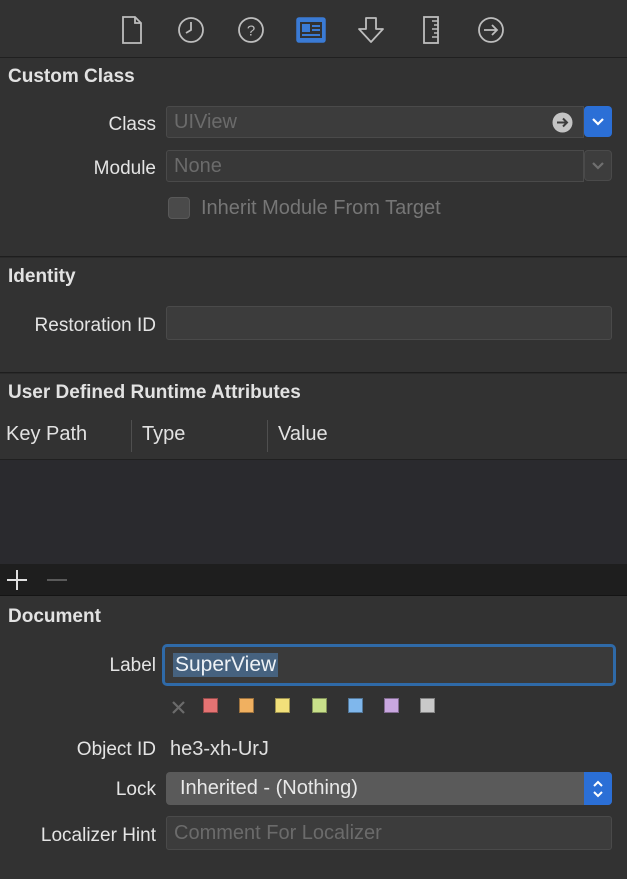 The height and width of the screenshot is (879, 627). I want to click on custom-class-title: Custom Class, so click(71, 76).